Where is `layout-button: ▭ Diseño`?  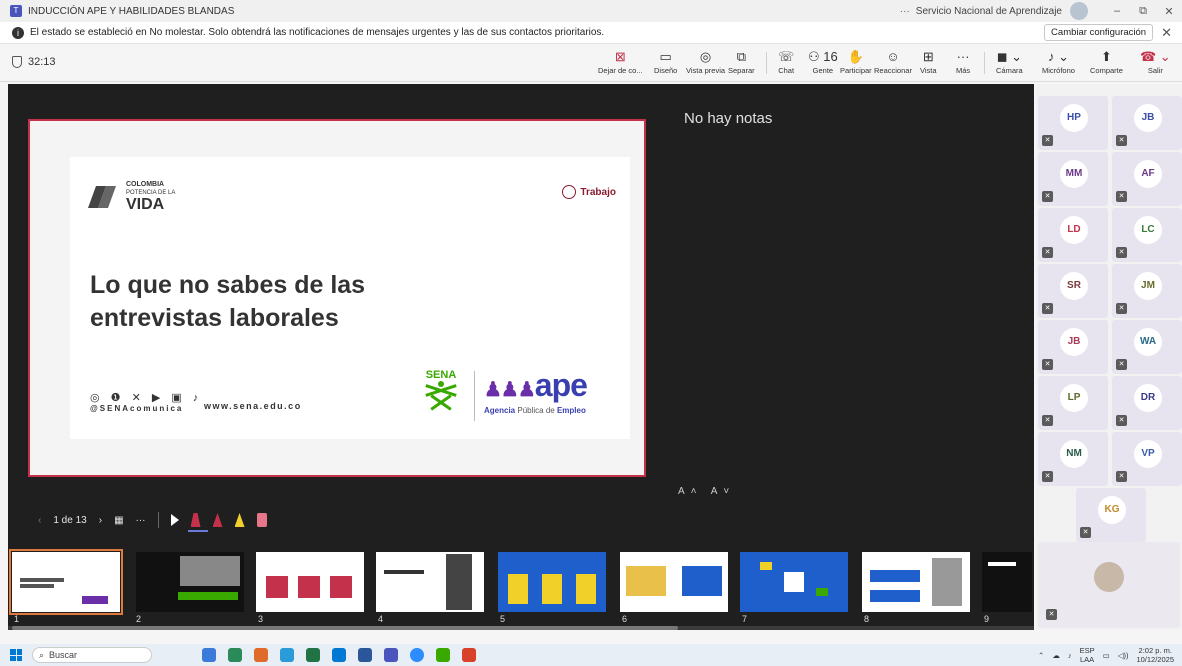 layout-button: ▭ Diseño is located at coordinates (665, 61).